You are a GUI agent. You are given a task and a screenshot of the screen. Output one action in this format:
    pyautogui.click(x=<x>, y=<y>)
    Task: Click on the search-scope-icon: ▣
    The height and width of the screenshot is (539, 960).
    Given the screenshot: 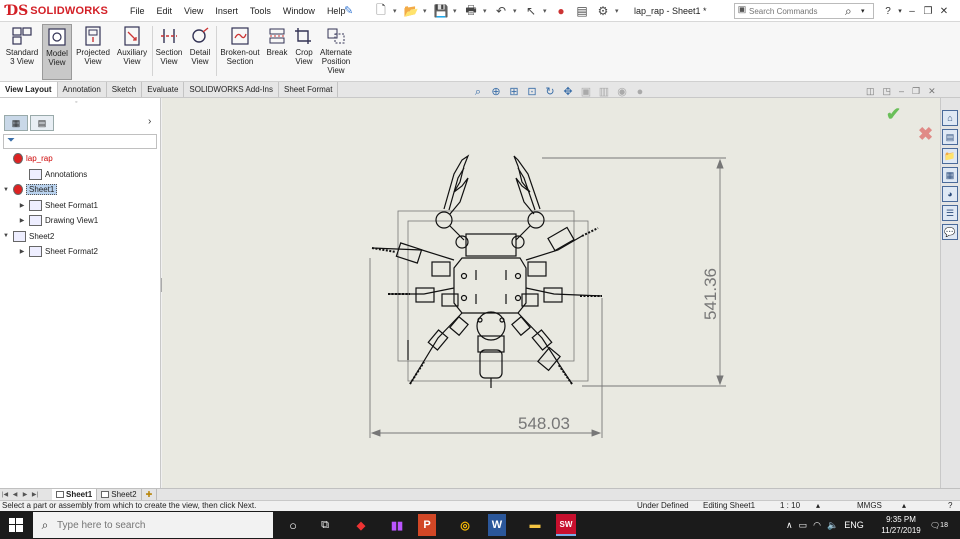 What is the action you would take?
    pyautogui.click(x=742, y=11)
    